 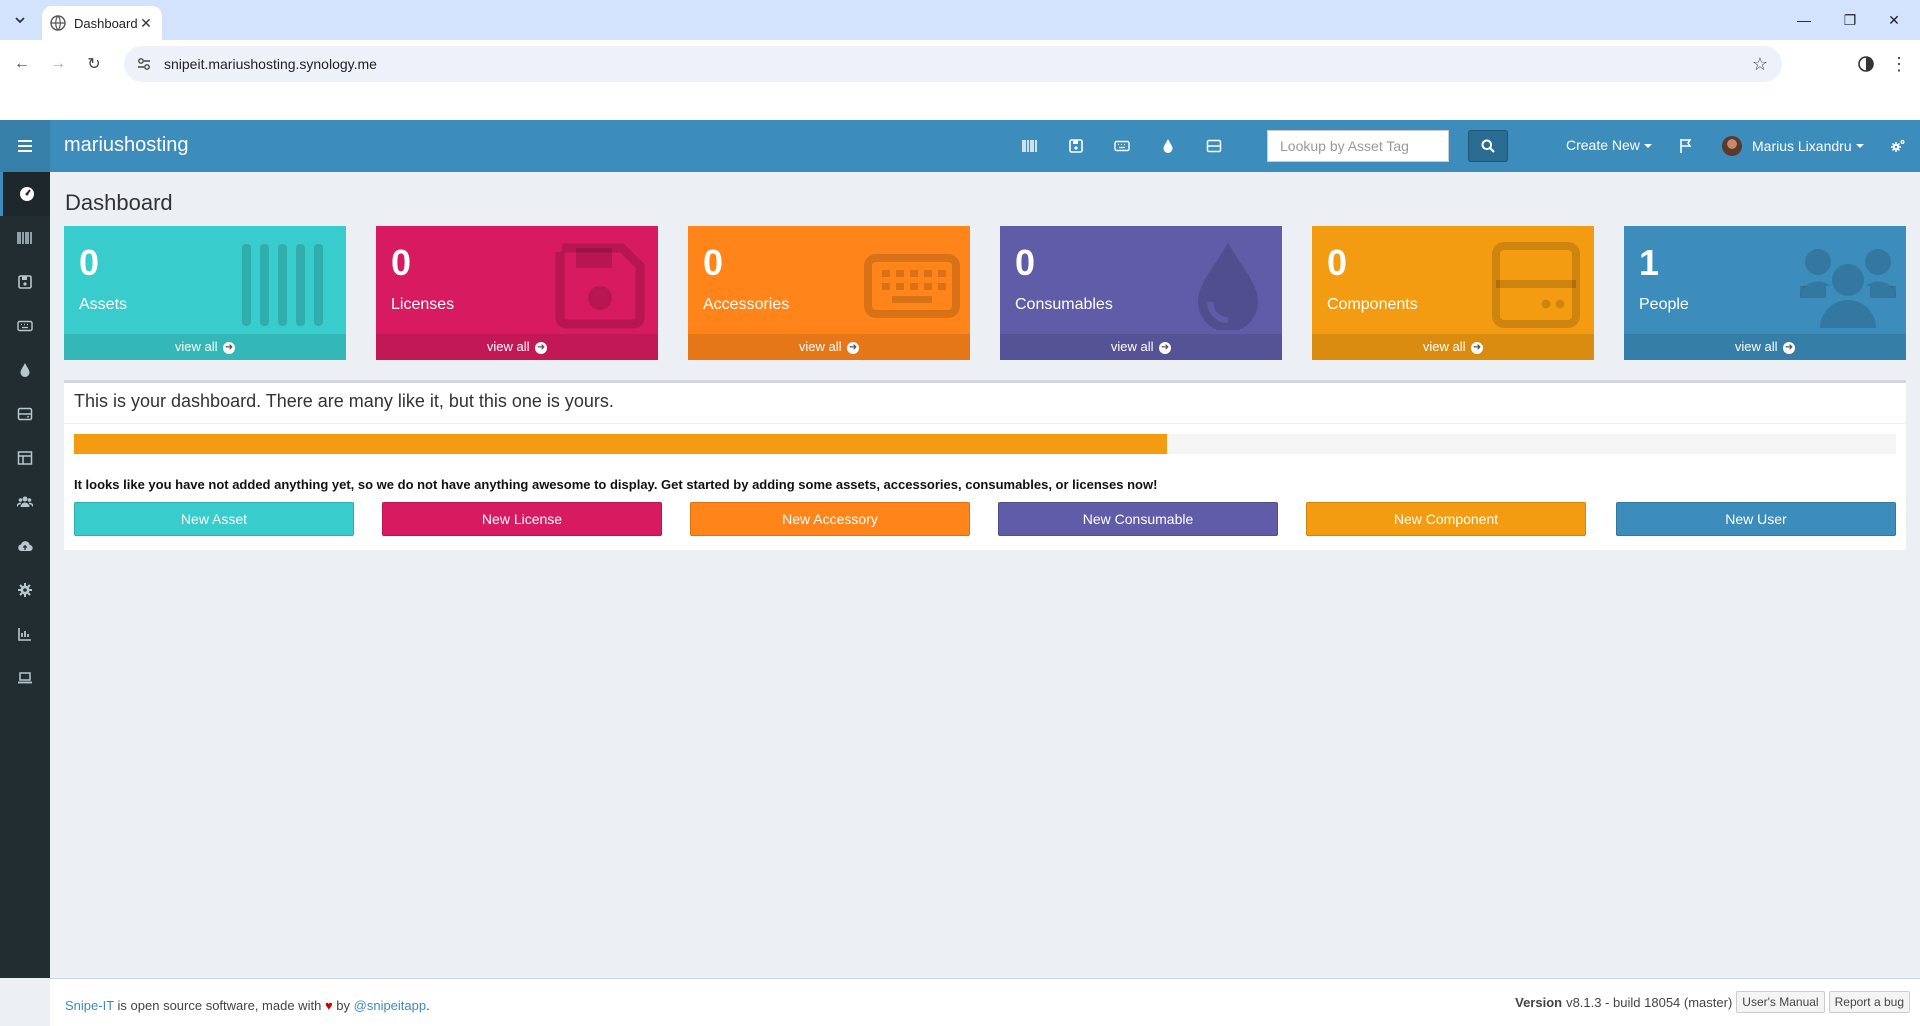 I want to click on tile-label: Assets, so click(x=103, y=304).